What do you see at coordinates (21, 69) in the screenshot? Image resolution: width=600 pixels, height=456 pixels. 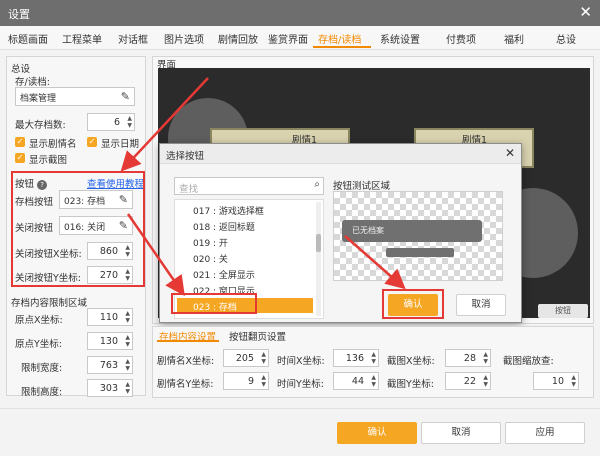 I see `section-general: 总设` at bounding box center [21, 69].